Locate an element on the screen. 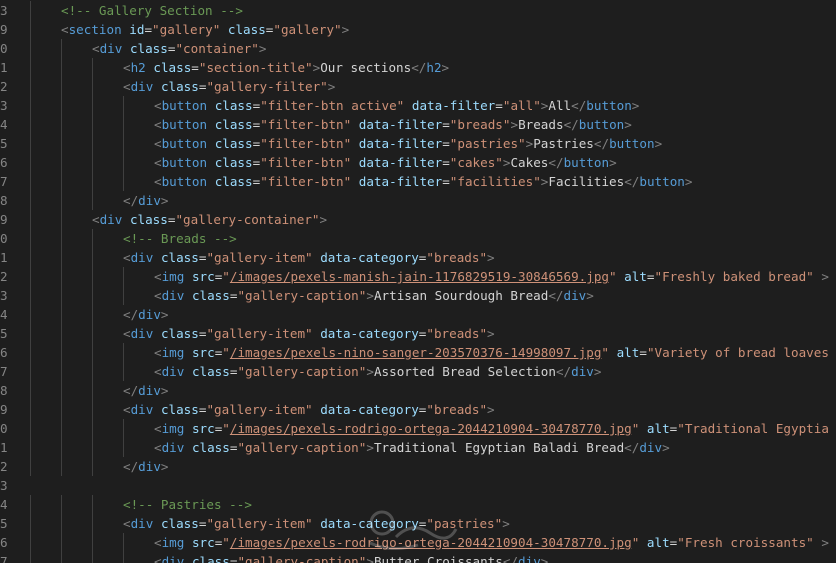 The height and width of the screenshot is (563, 836). code-text: <section id="gallery" class="gallery"> is located at coordinates (205, 29).